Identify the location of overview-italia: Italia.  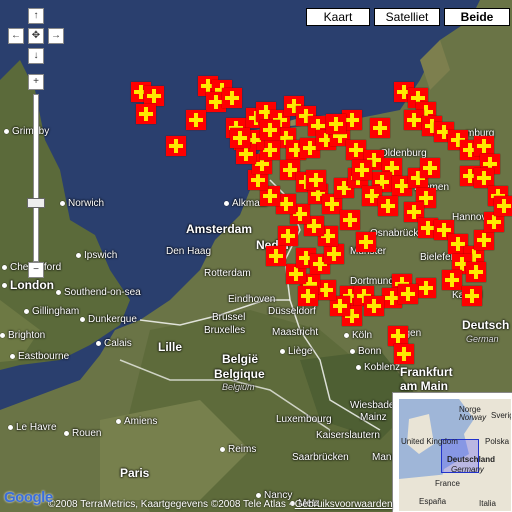
(487, 503).